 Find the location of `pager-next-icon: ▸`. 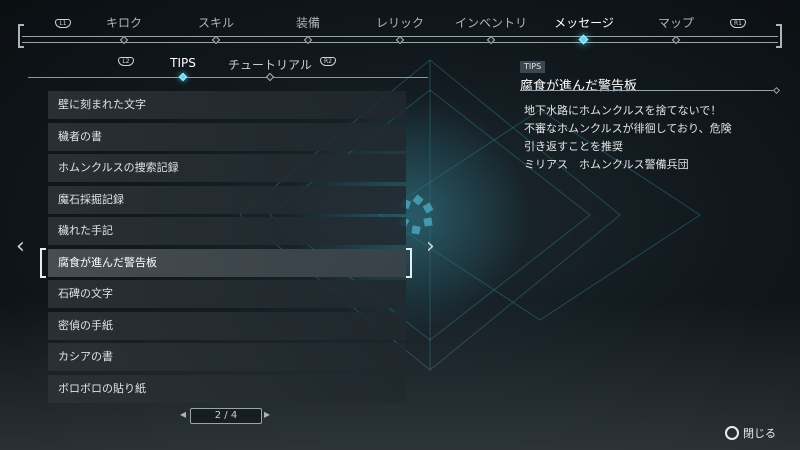

pager-next-icon: ▸ is located at coordinates (267, 414).